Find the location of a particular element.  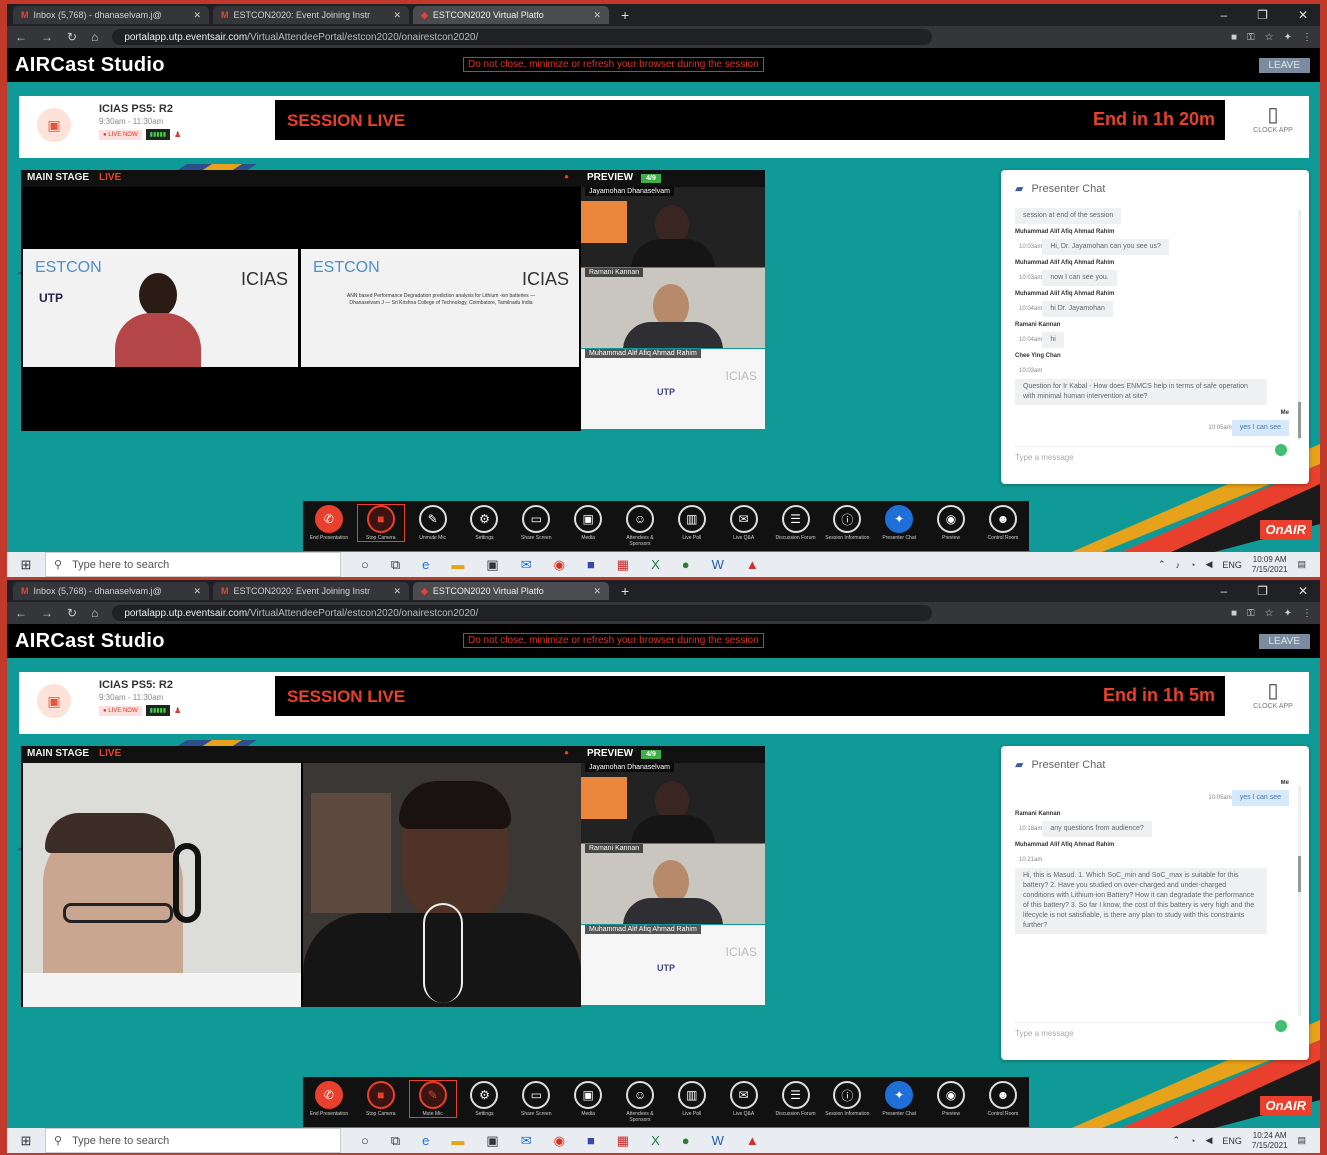

minimize-icon: – is located at coordinates (1223, 15).